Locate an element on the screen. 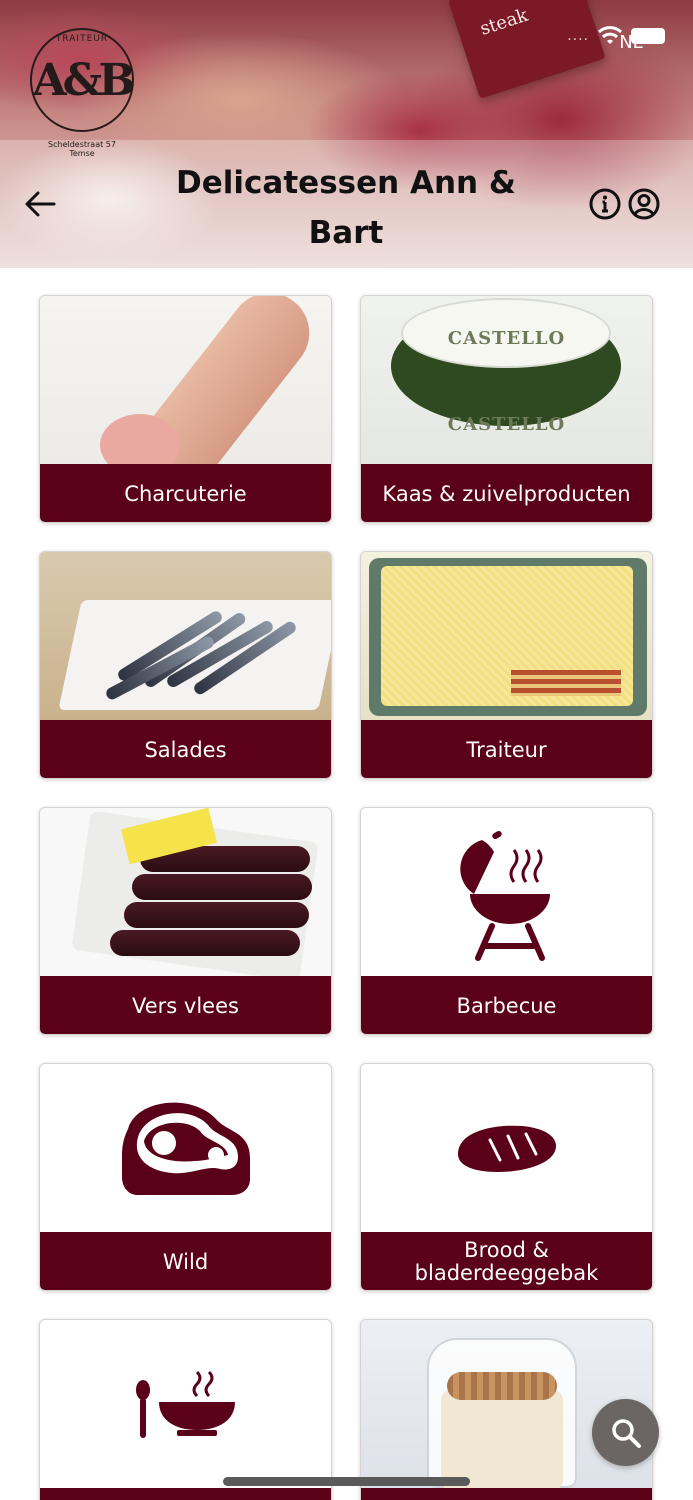 The image size is (693, 1500). bread-icon is located at coordinates (506, 1148).